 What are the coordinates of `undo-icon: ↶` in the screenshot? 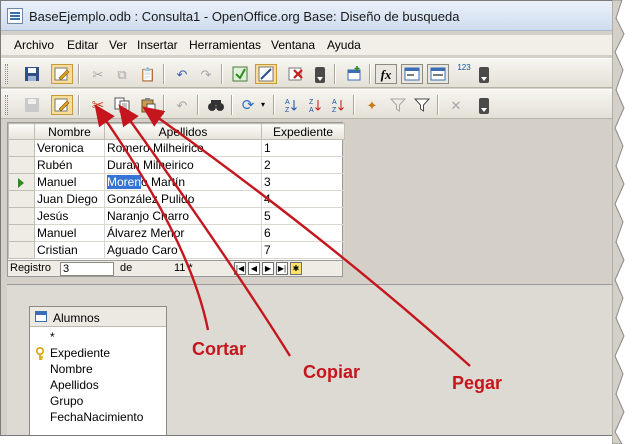 It's located at (182, 74).